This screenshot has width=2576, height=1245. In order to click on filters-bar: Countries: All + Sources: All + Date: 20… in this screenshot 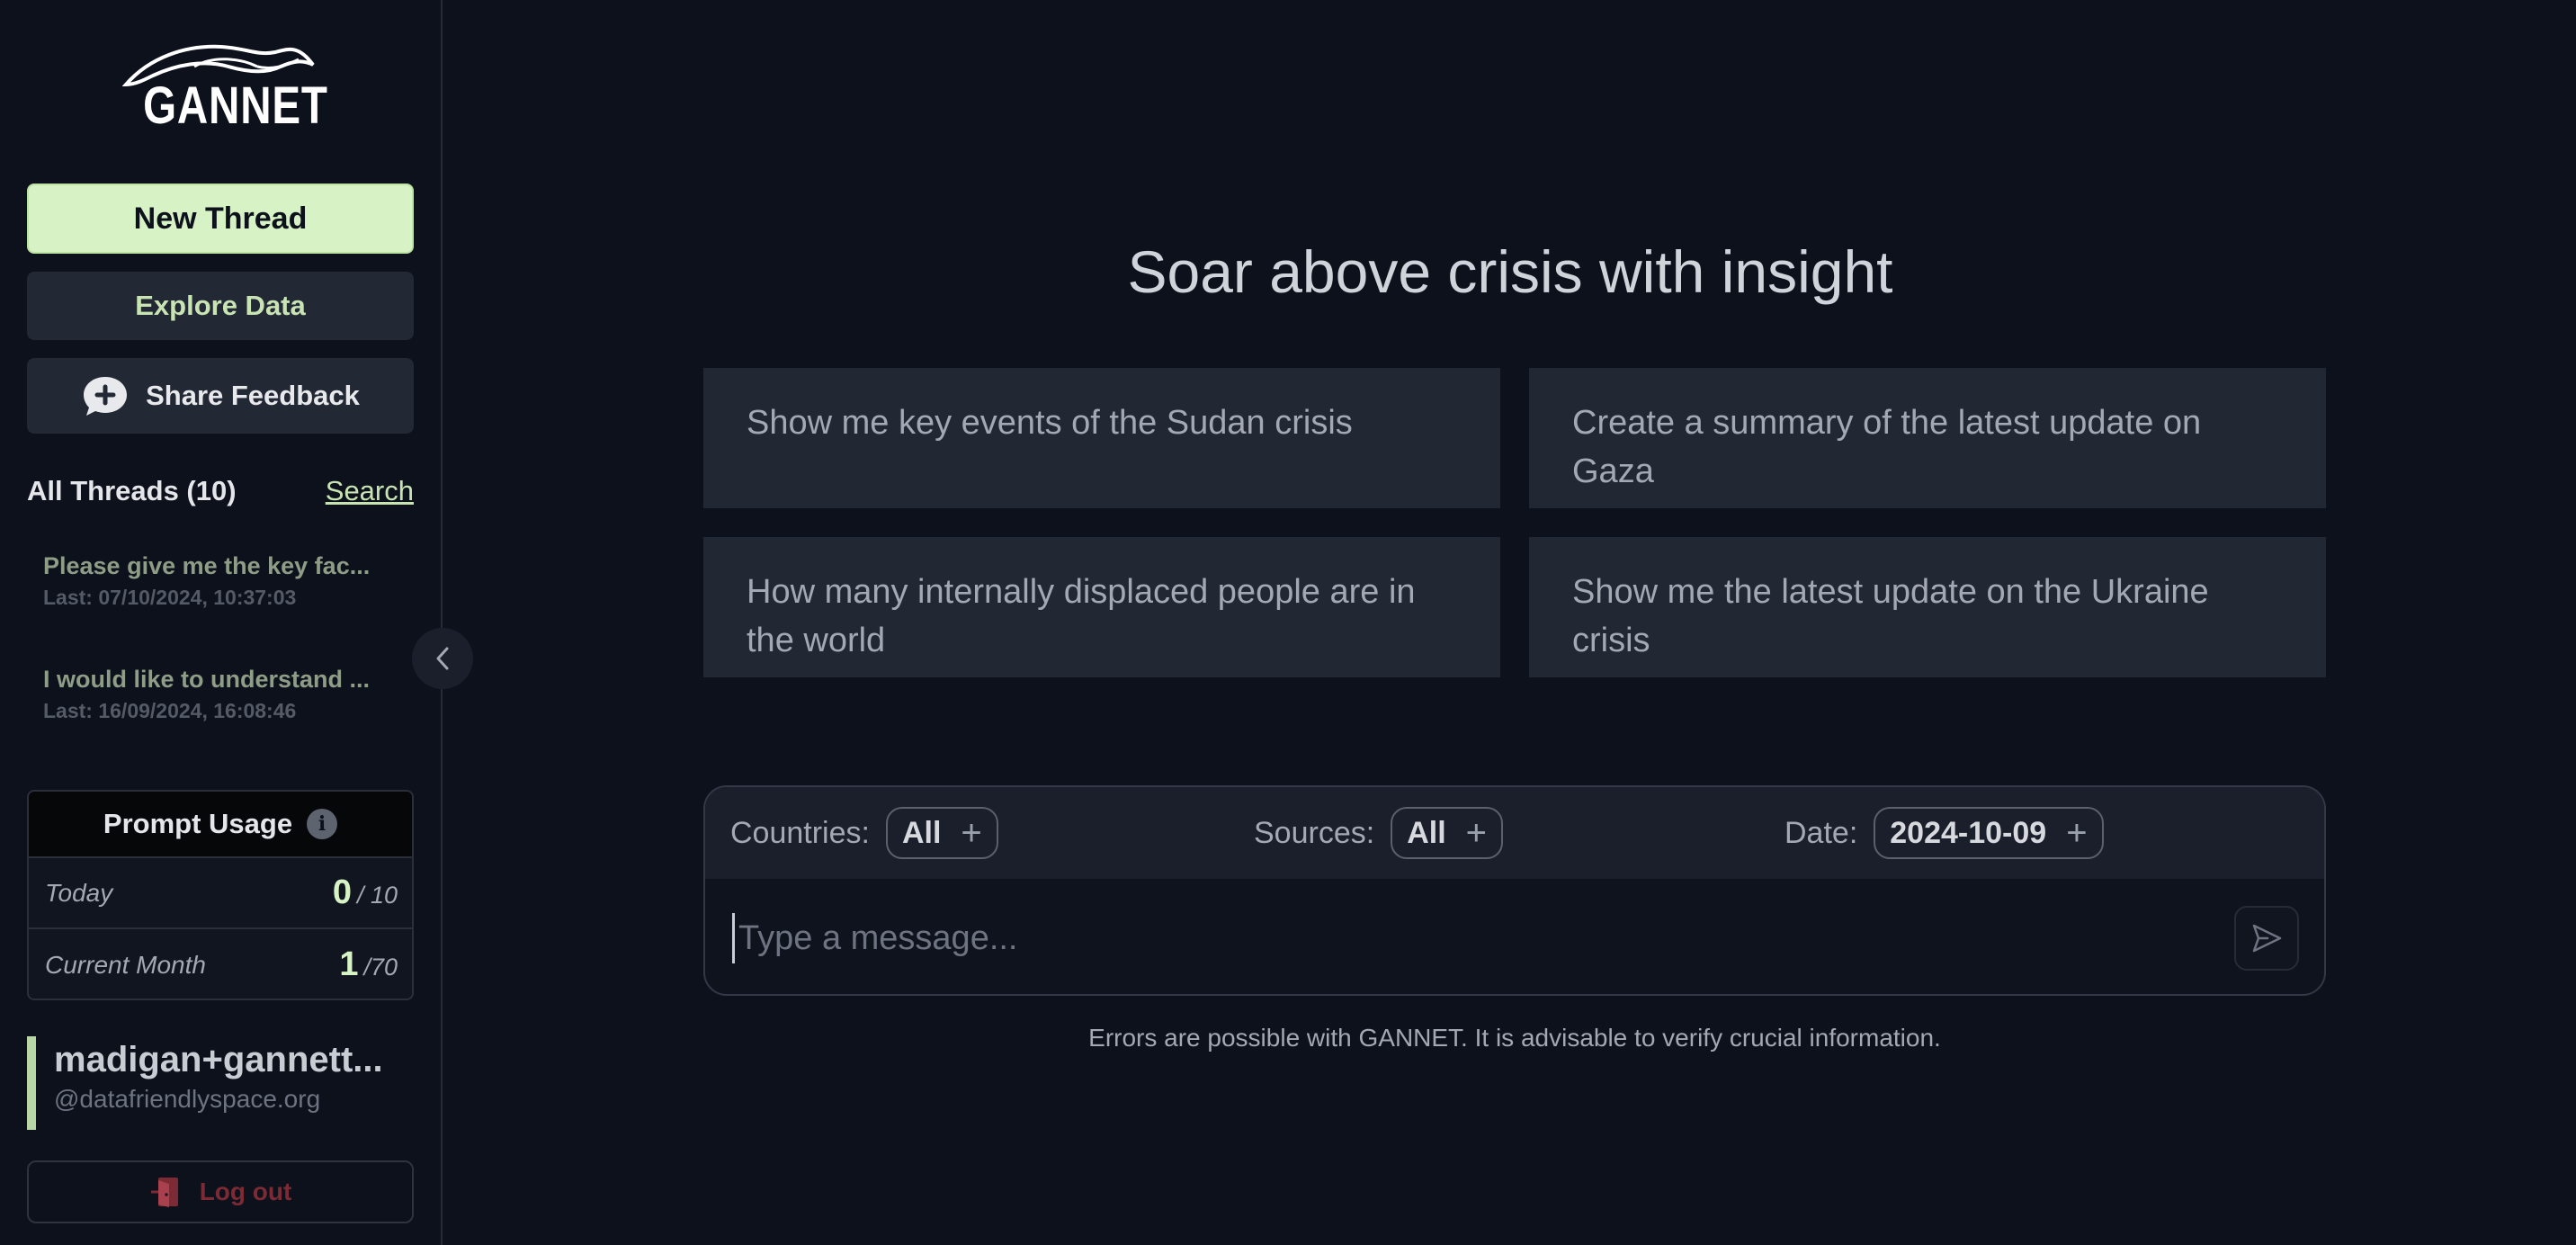, I will do `click(1514, 833)`.